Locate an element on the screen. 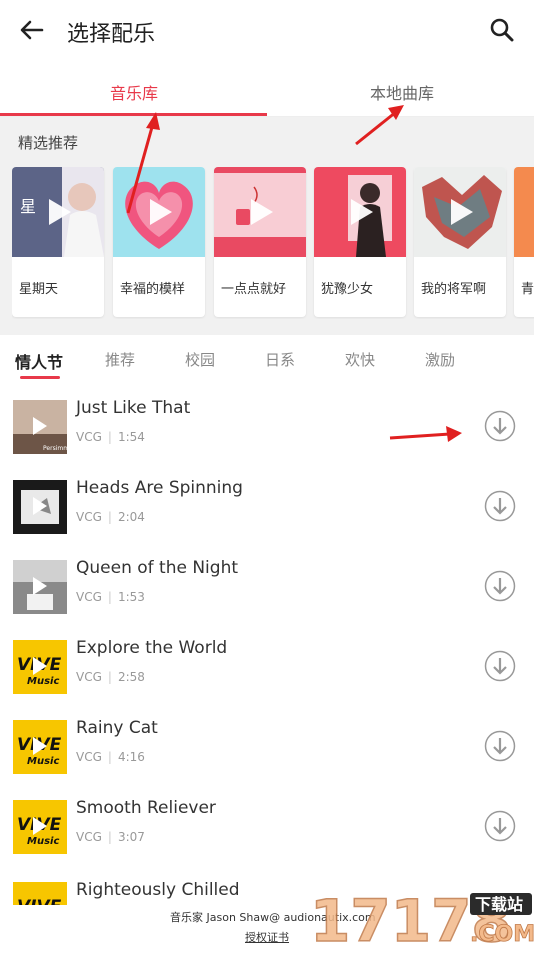  song-title: Heads Are Spinning is located at coordinates (159, 488).